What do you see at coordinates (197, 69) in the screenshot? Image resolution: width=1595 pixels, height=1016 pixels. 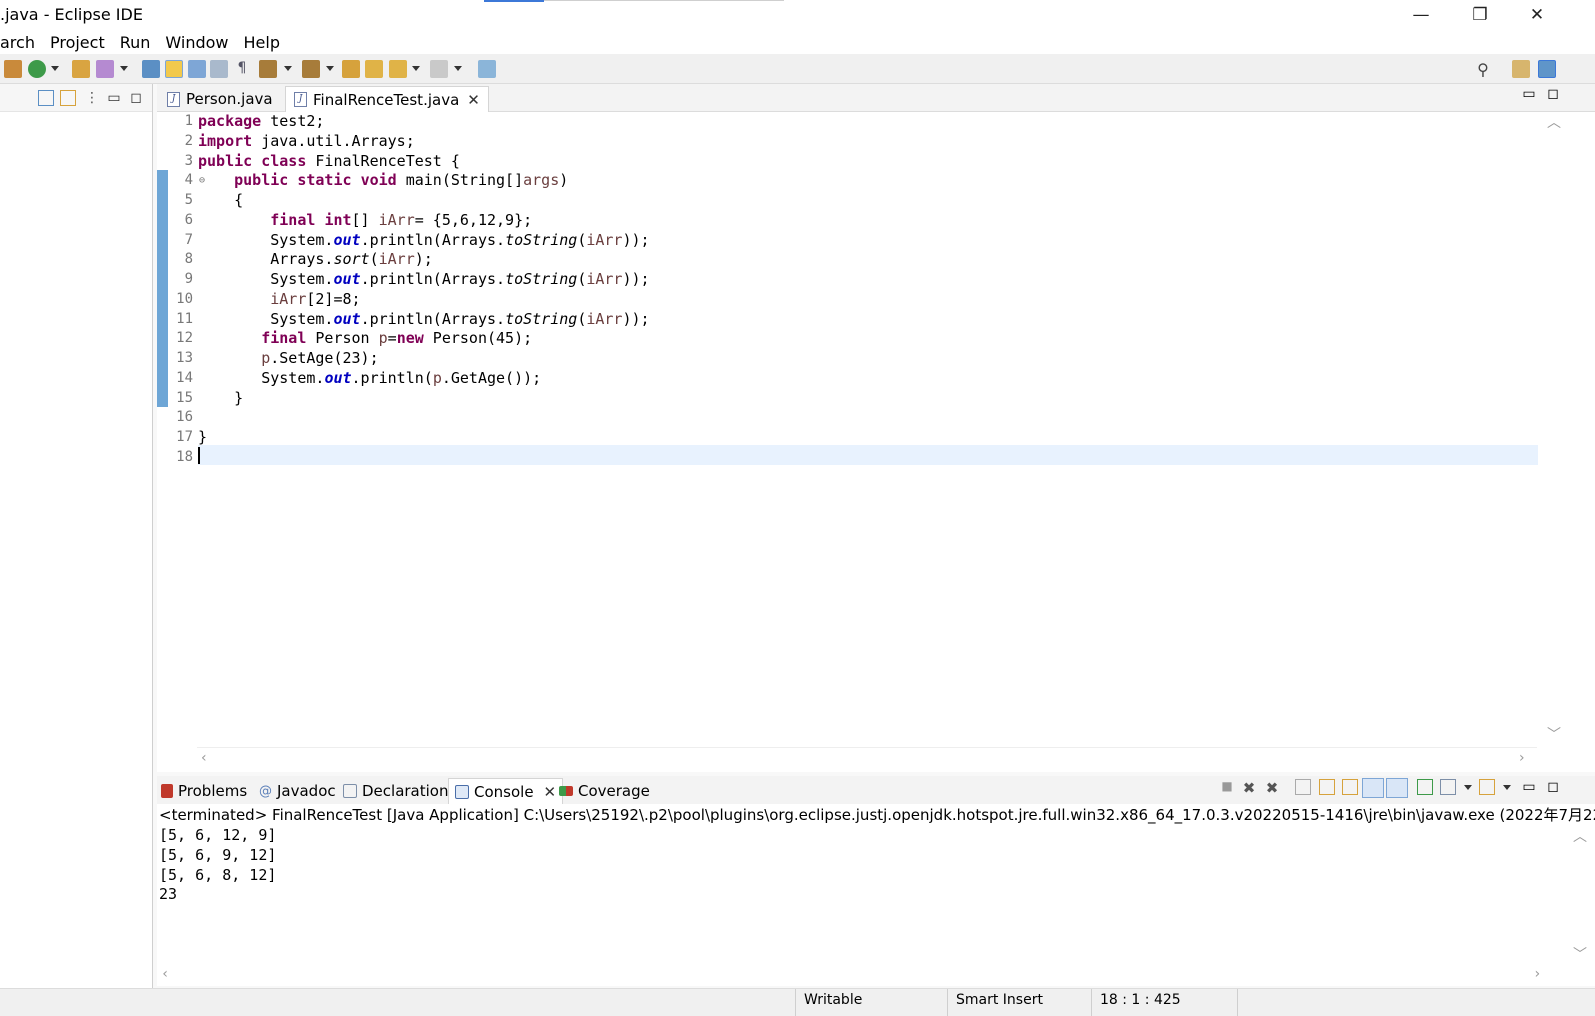 I see `toggle-breadcrumb-icon` at bounding box center [197, 69].